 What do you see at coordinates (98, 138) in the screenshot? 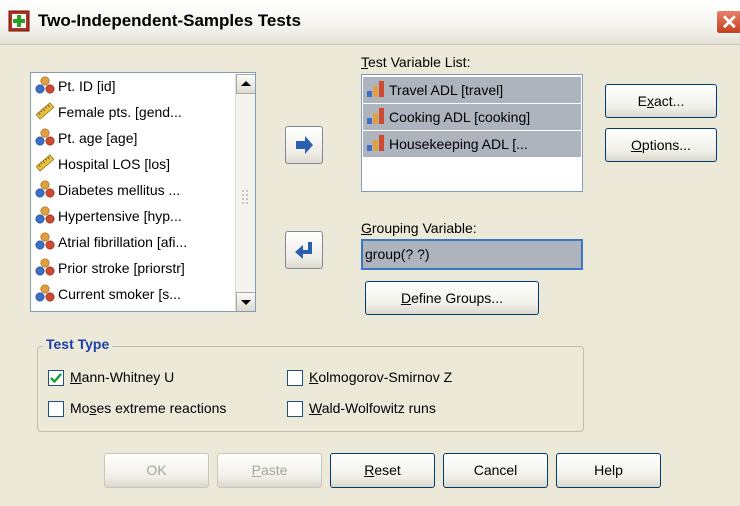
I see `source-list-item-label: Pt. age [age]` at bounding box center [98, 138].